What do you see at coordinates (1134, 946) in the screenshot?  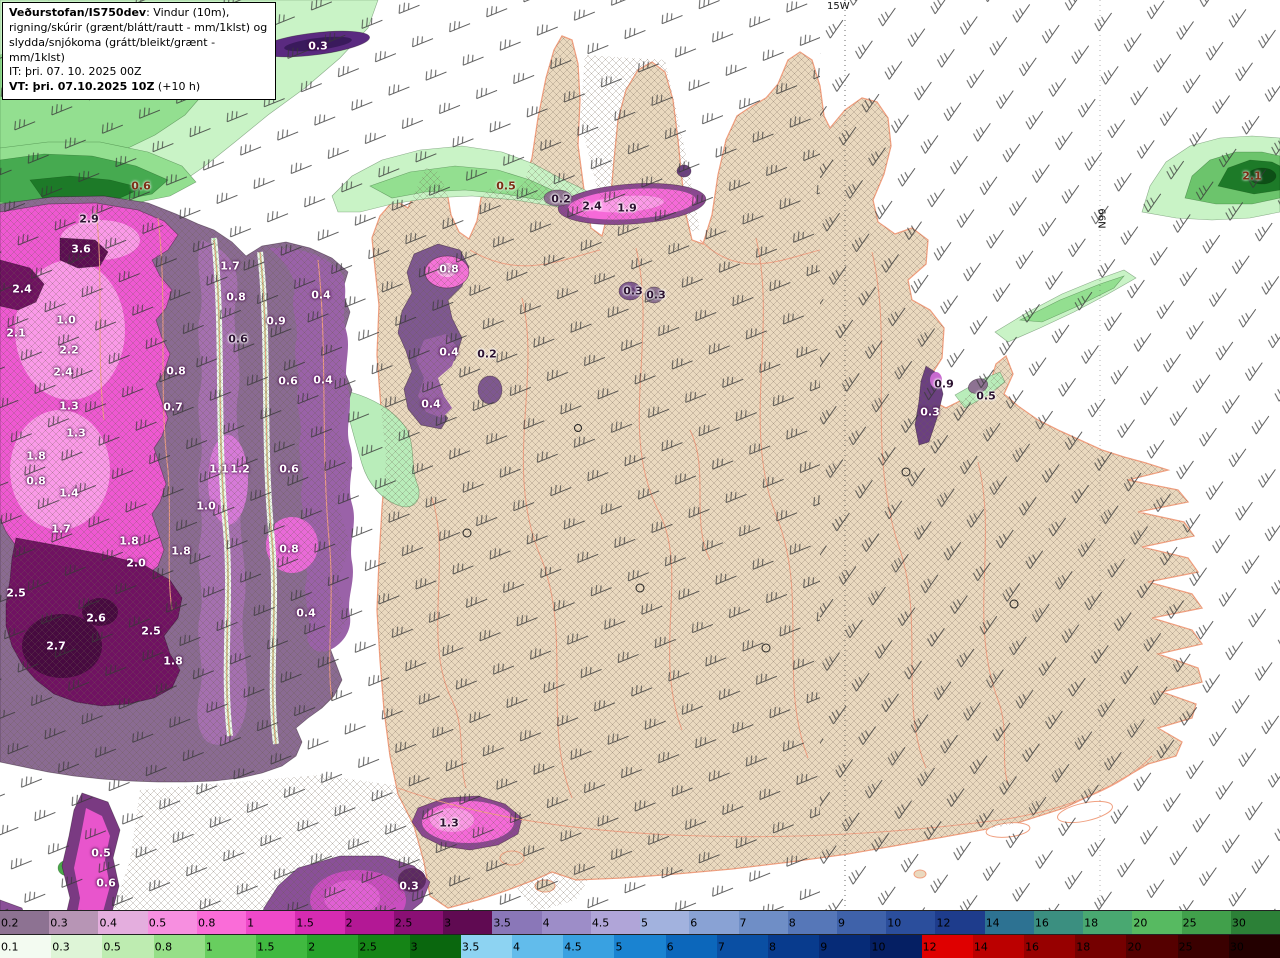 I see `colorbar-tick-label: 20` at bounding box center [1134, 946].